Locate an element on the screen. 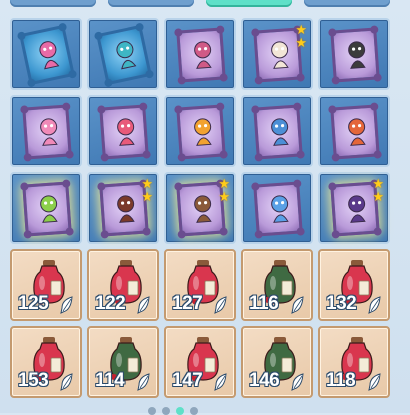  item-slot: 132 is located at coordinates (354, 285).